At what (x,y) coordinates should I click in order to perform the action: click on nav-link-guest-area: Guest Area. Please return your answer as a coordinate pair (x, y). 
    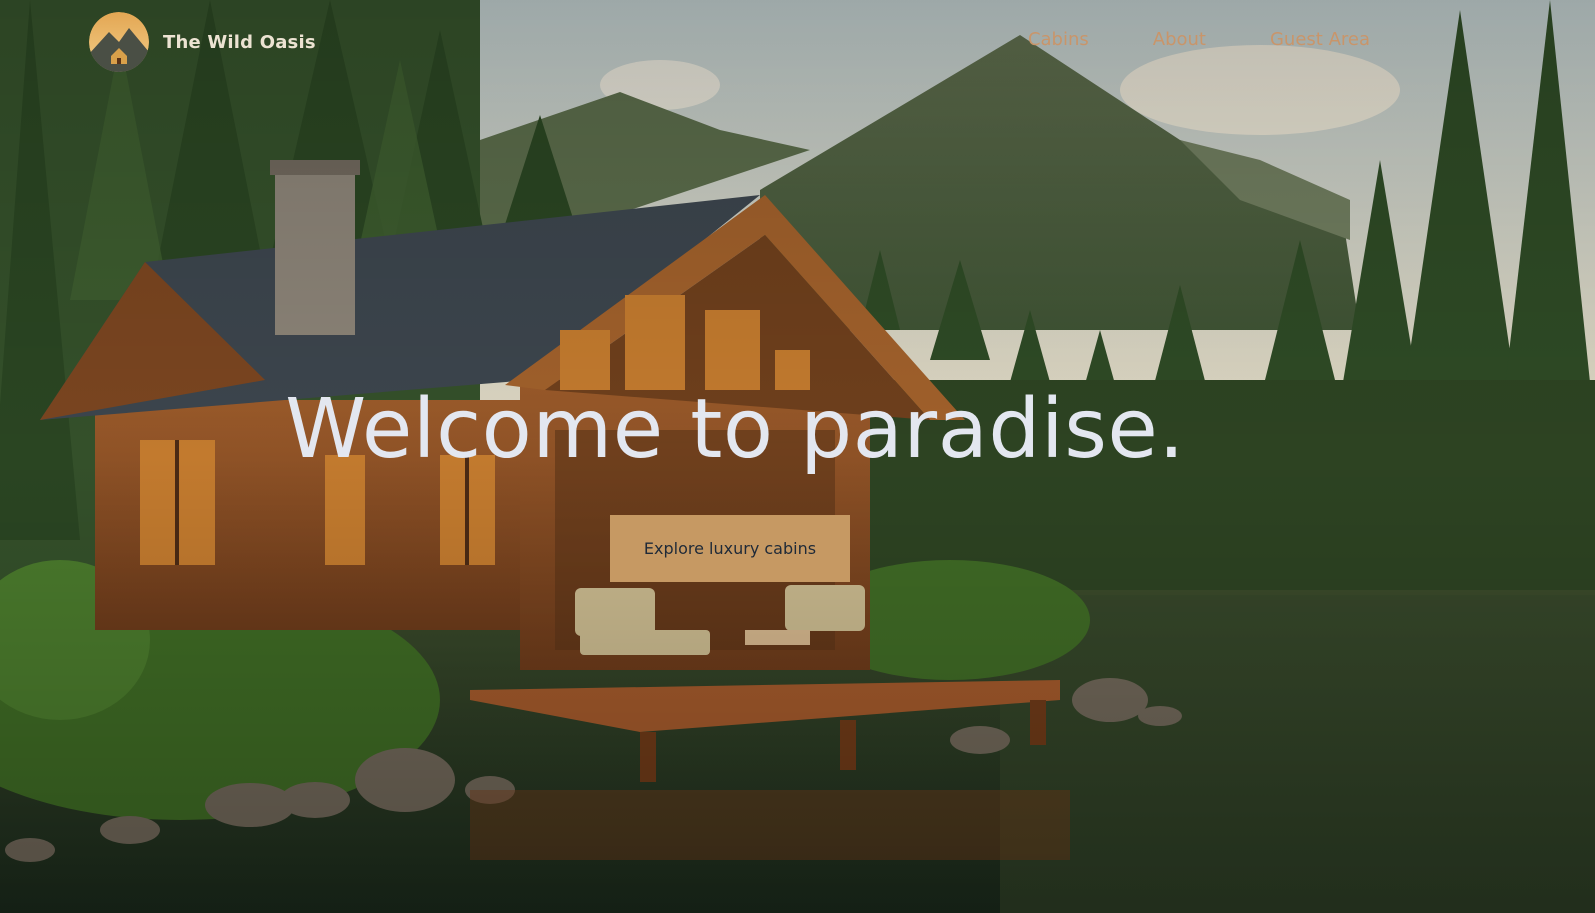
    Looking at the image, I should click on (1320, 39).